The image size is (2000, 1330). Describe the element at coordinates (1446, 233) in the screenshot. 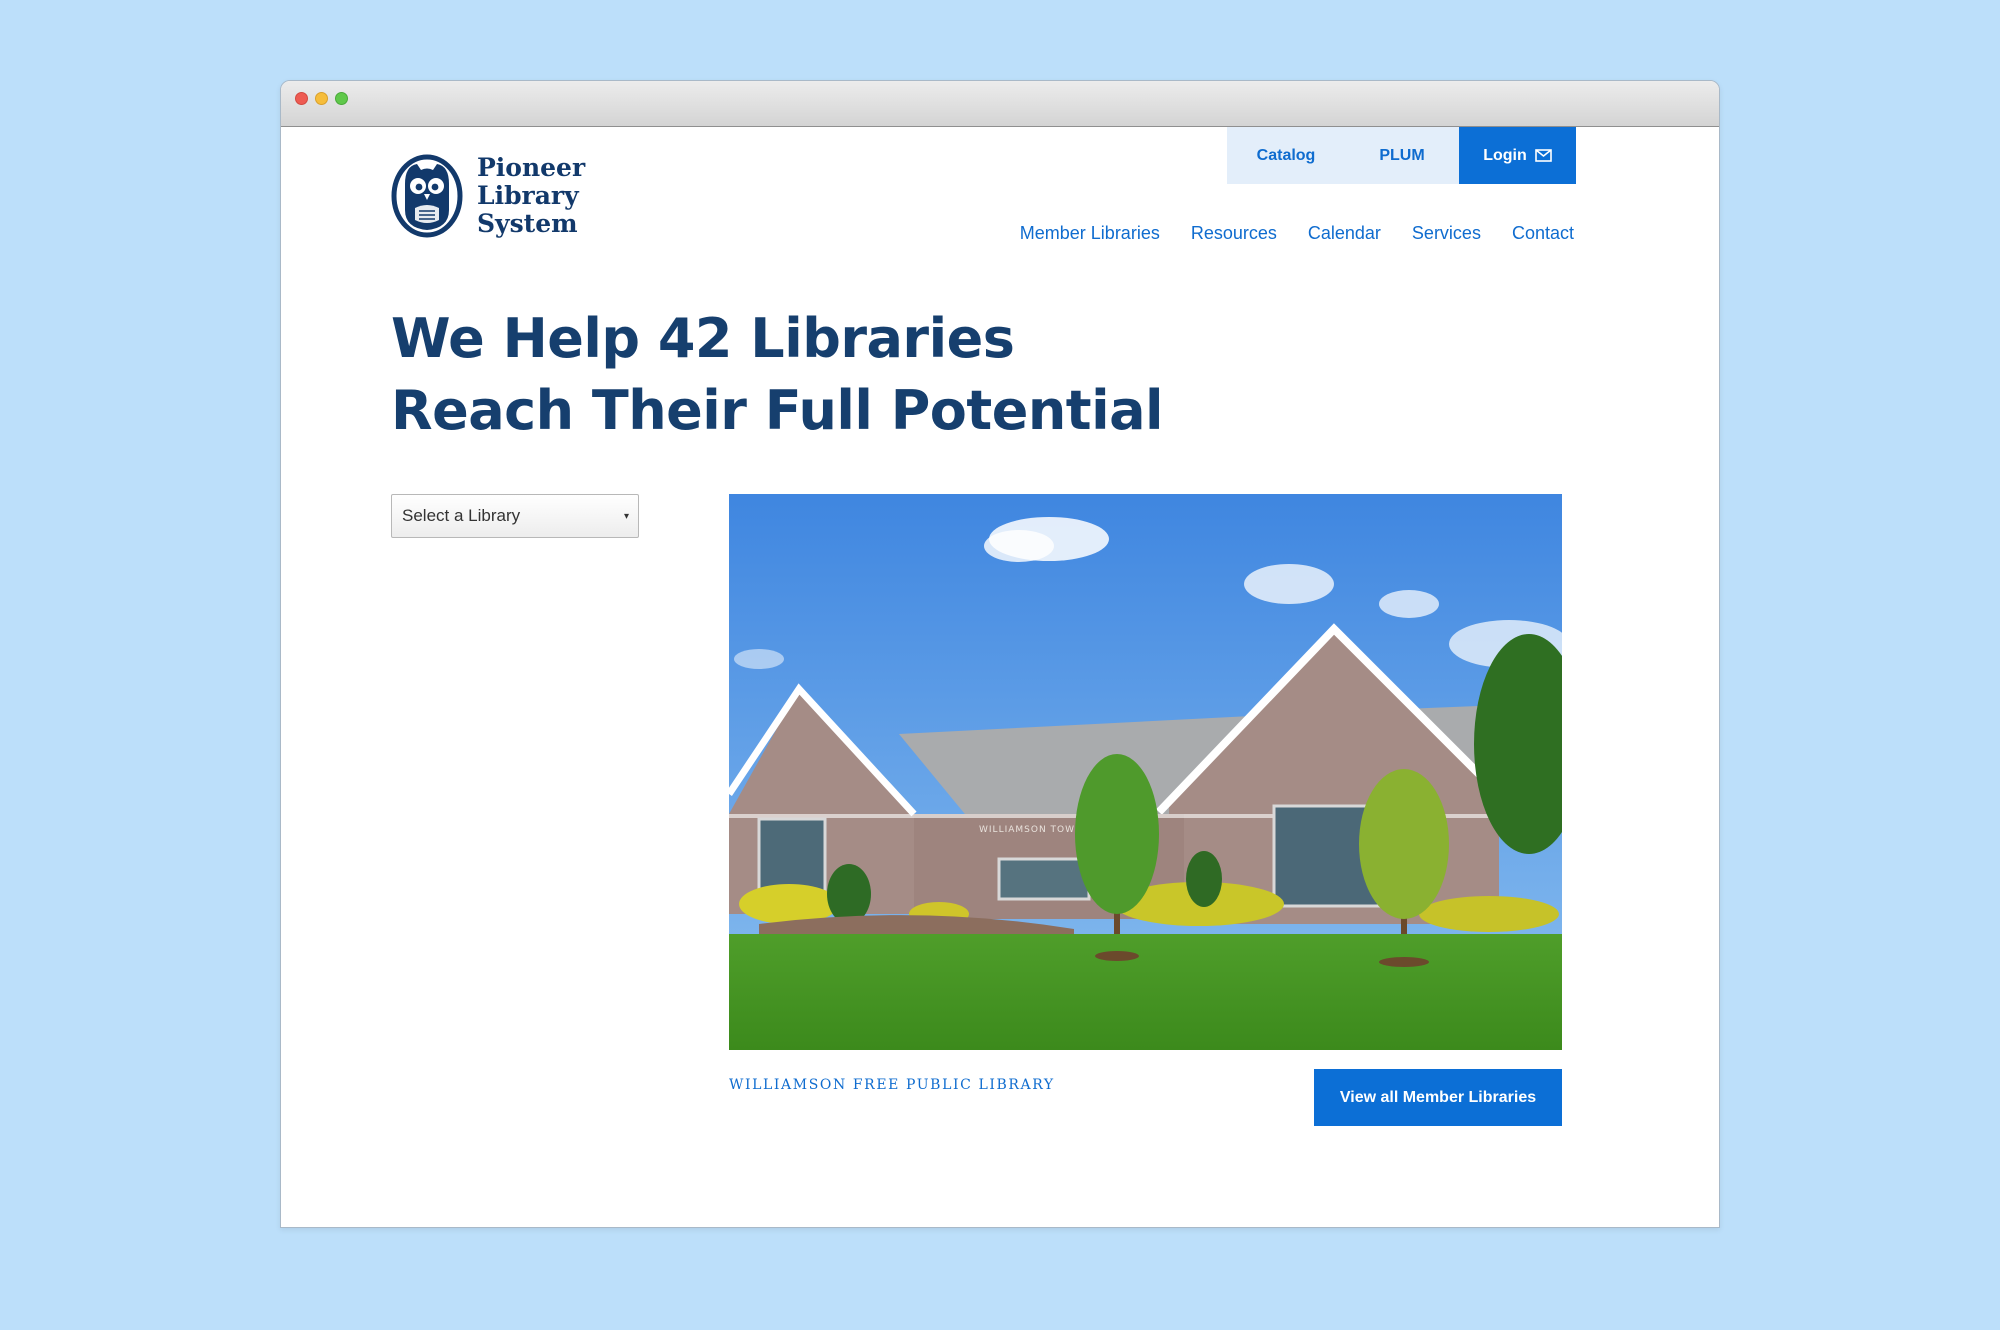

I see `nav-services: Services` at that location.